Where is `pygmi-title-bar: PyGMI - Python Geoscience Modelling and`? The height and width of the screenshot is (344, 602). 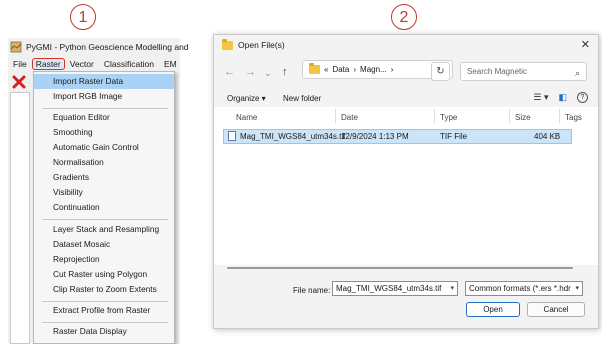 pygmi-title-bar: PyGMI - Python Geoscience Modelling and is located at coordinates (98, 47).